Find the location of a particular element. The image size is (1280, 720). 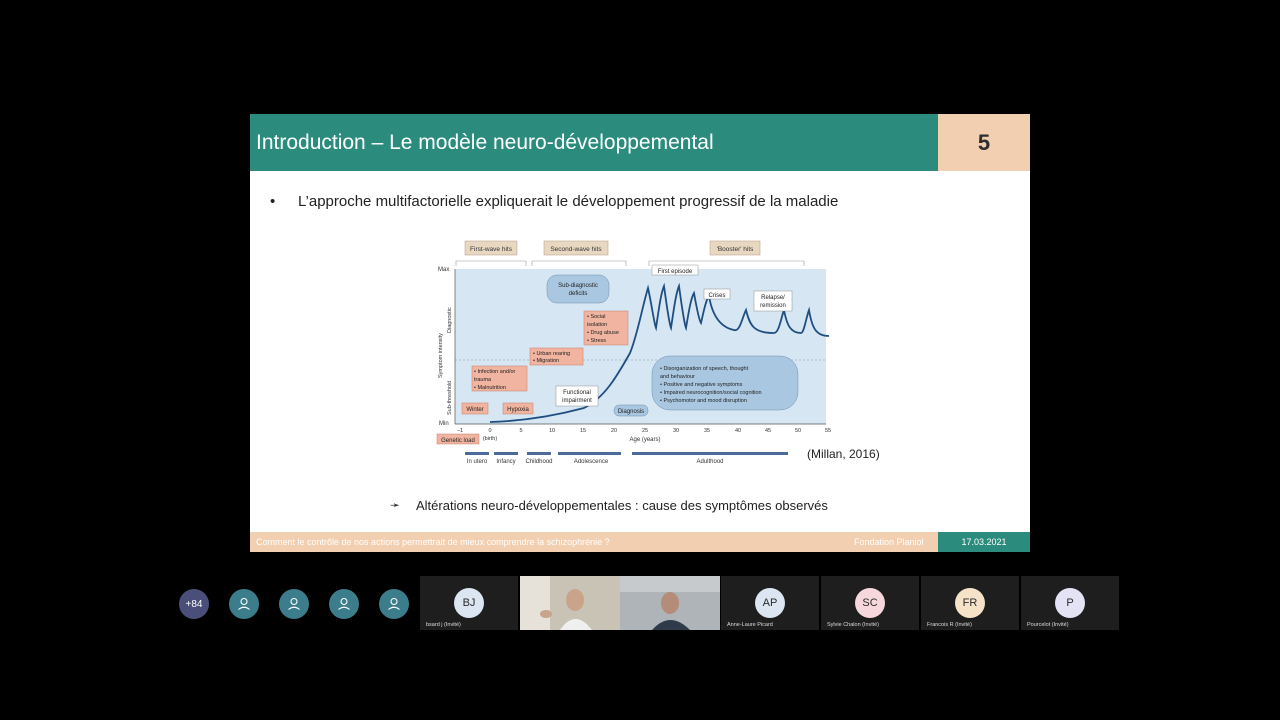

x-tick: 10 is located at coordinates (552, 431).